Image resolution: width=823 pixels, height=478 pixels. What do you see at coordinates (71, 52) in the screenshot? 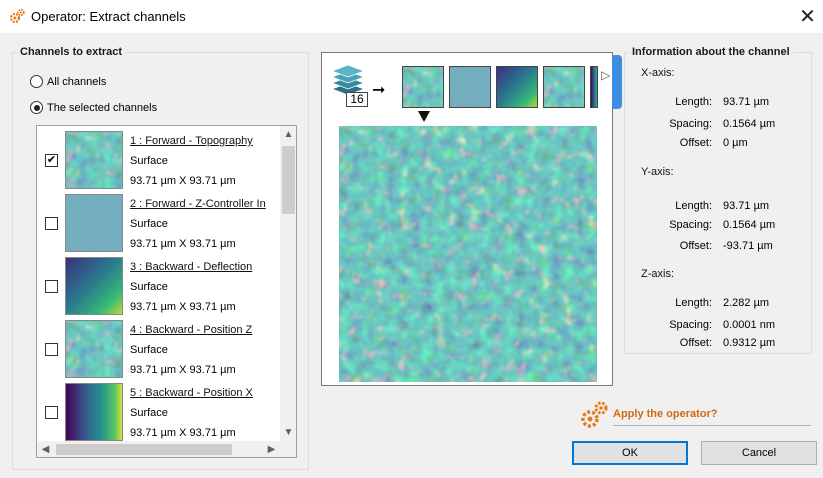
I see `channels-group-title: Channels to extract` at bounding box center [71, 52].